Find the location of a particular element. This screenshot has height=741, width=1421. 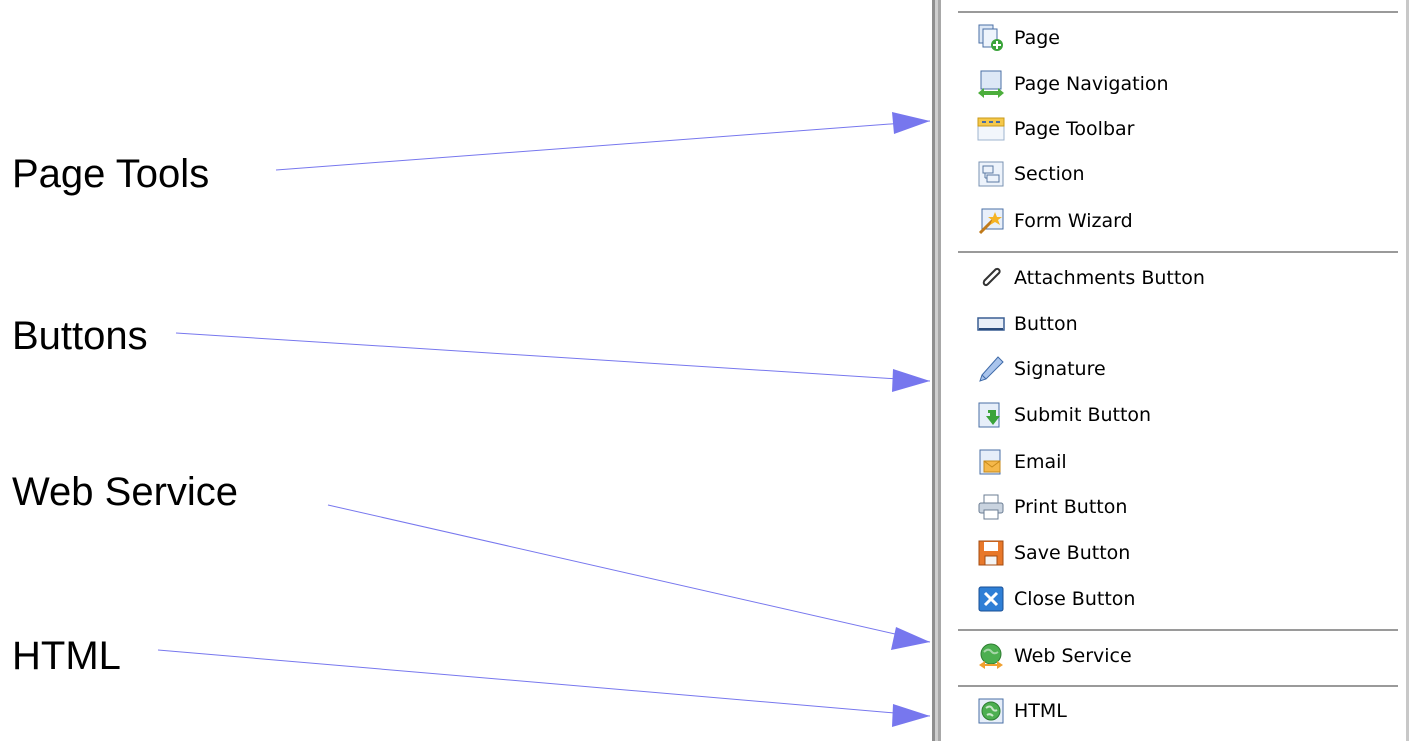

menu-item-signature: Signature is located at coordinates (1041, 369).